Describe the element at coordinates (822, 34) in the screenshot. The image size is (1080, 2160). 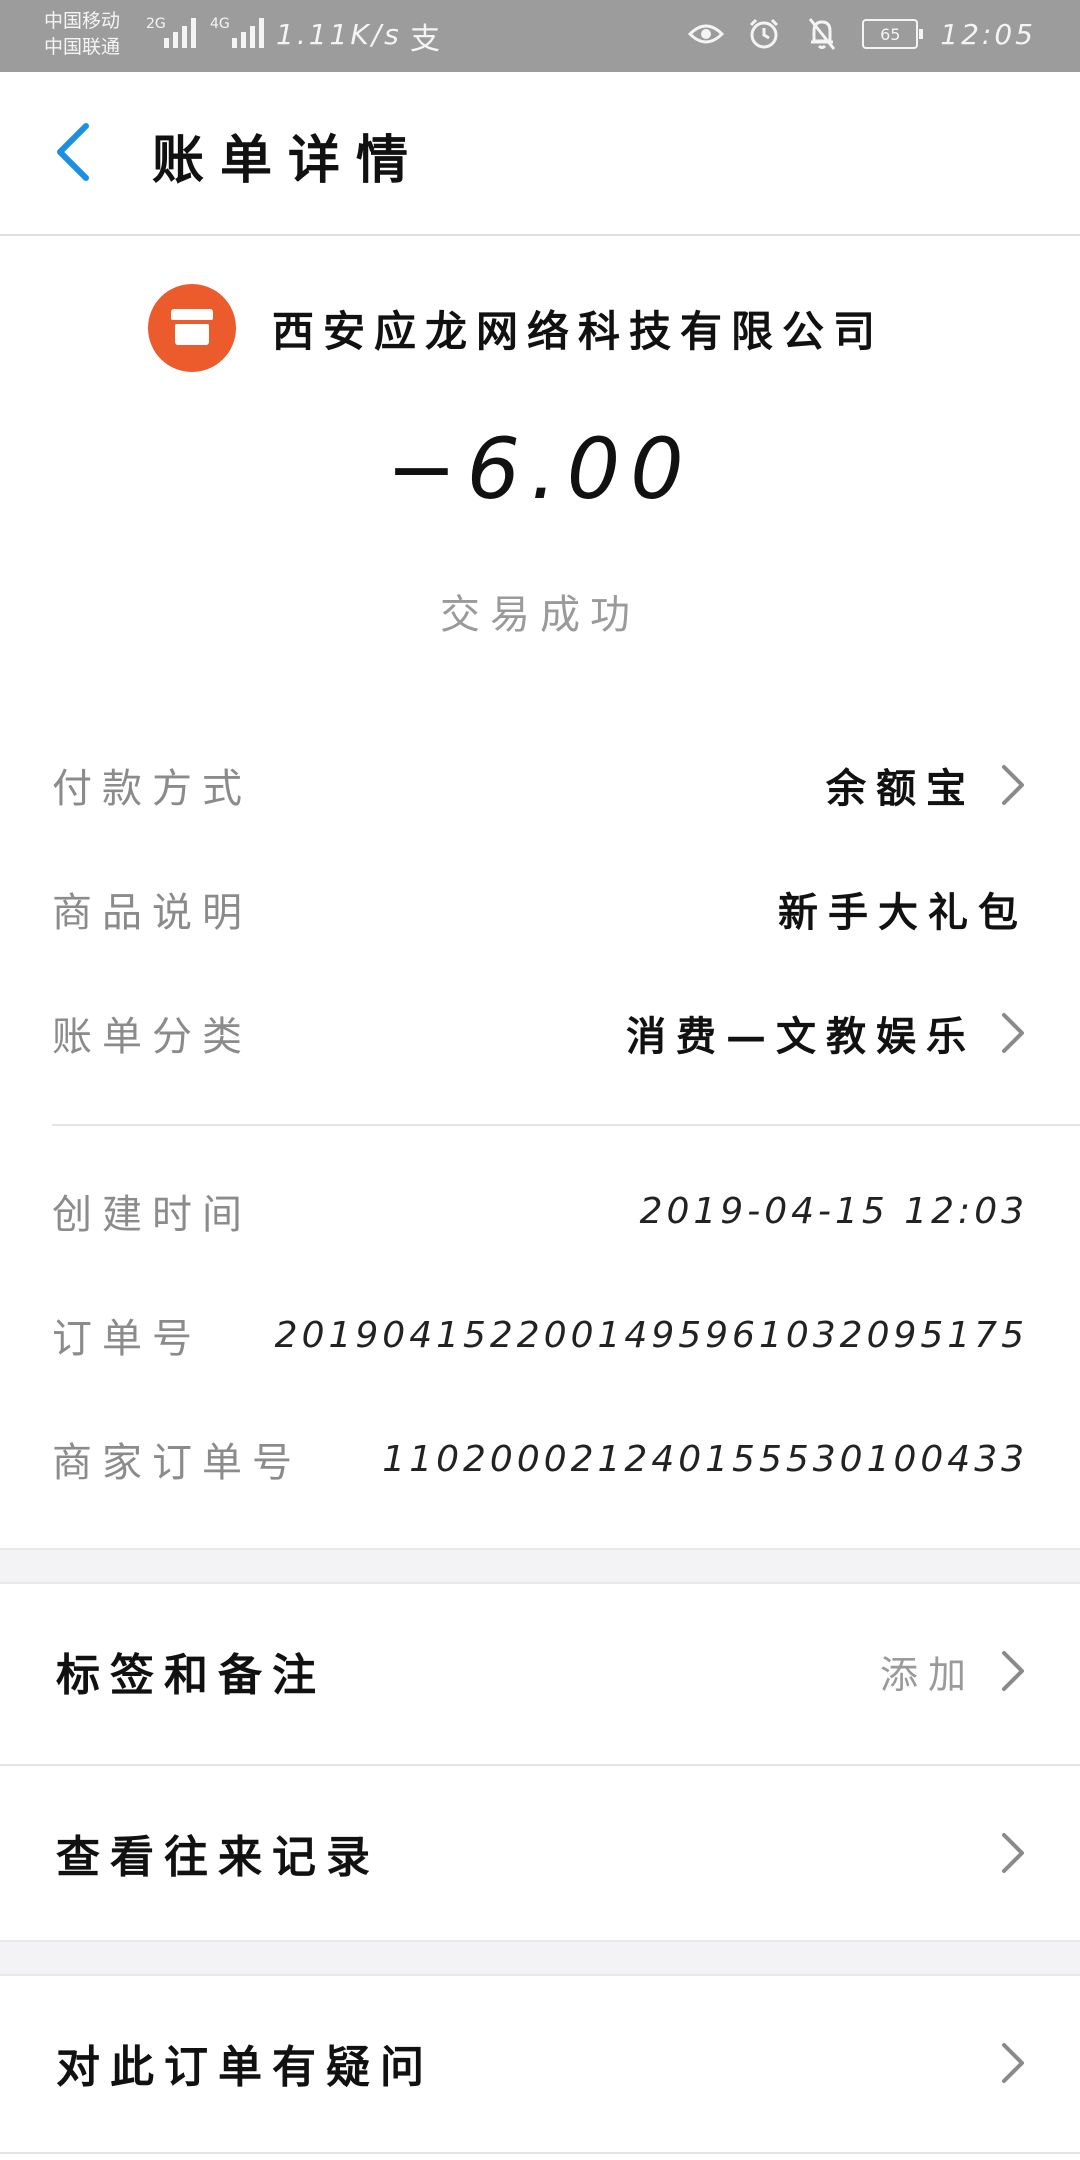
I see `bell-off-icon` at that location.